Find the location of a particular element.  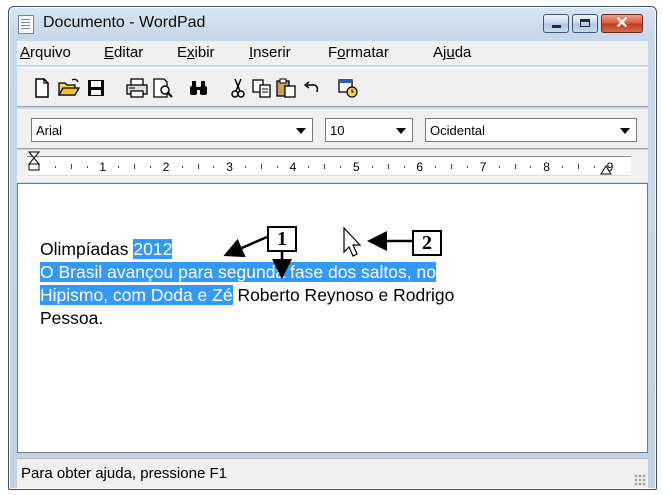

paste-icon is located at coordinates (286, 88).